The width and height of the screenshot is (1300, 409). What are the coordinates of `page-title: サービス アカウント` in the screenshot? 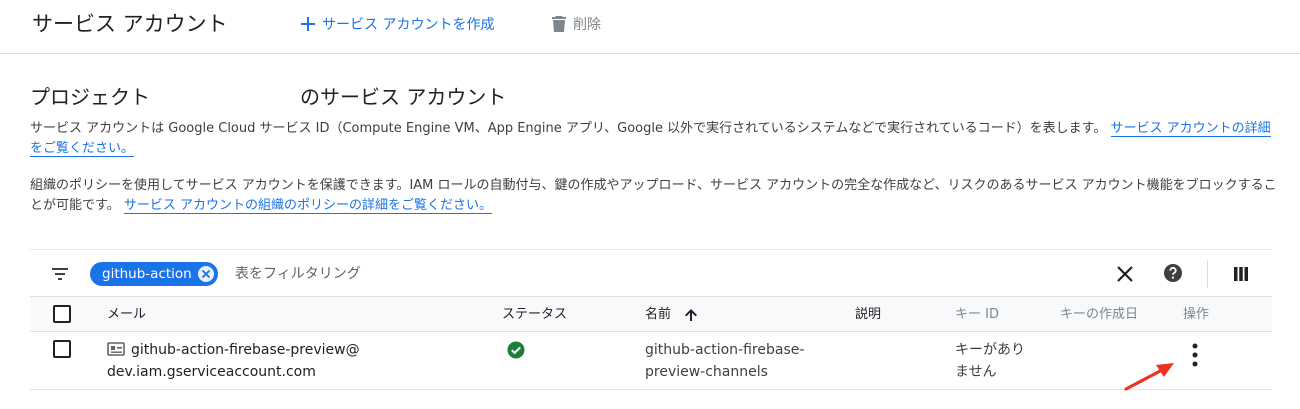 It's located at (130, 24).